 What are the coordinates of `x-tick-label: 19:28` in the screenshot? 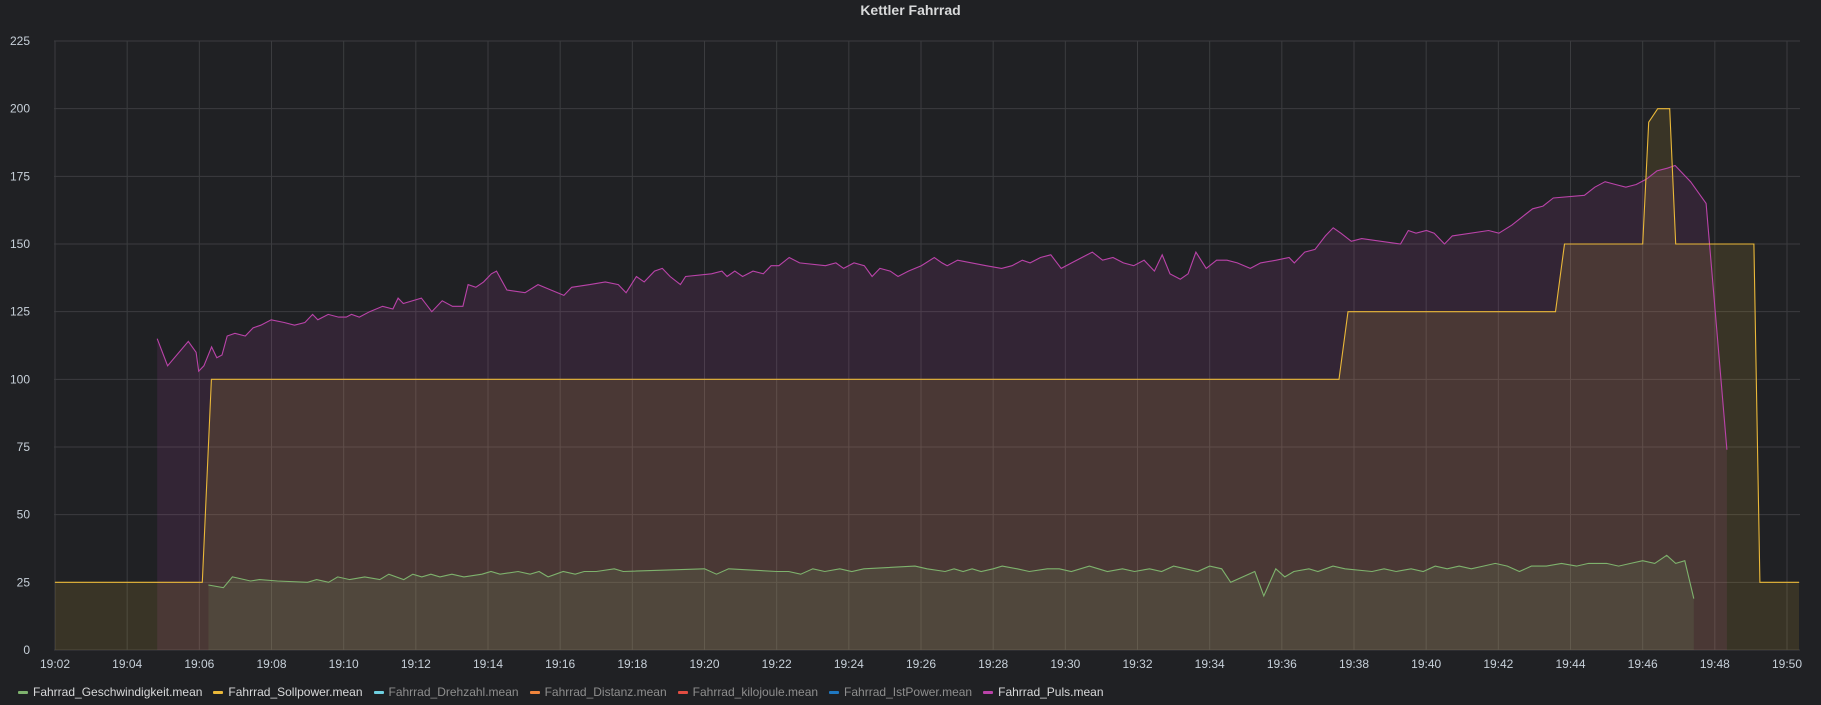 It's located at (993, 664).